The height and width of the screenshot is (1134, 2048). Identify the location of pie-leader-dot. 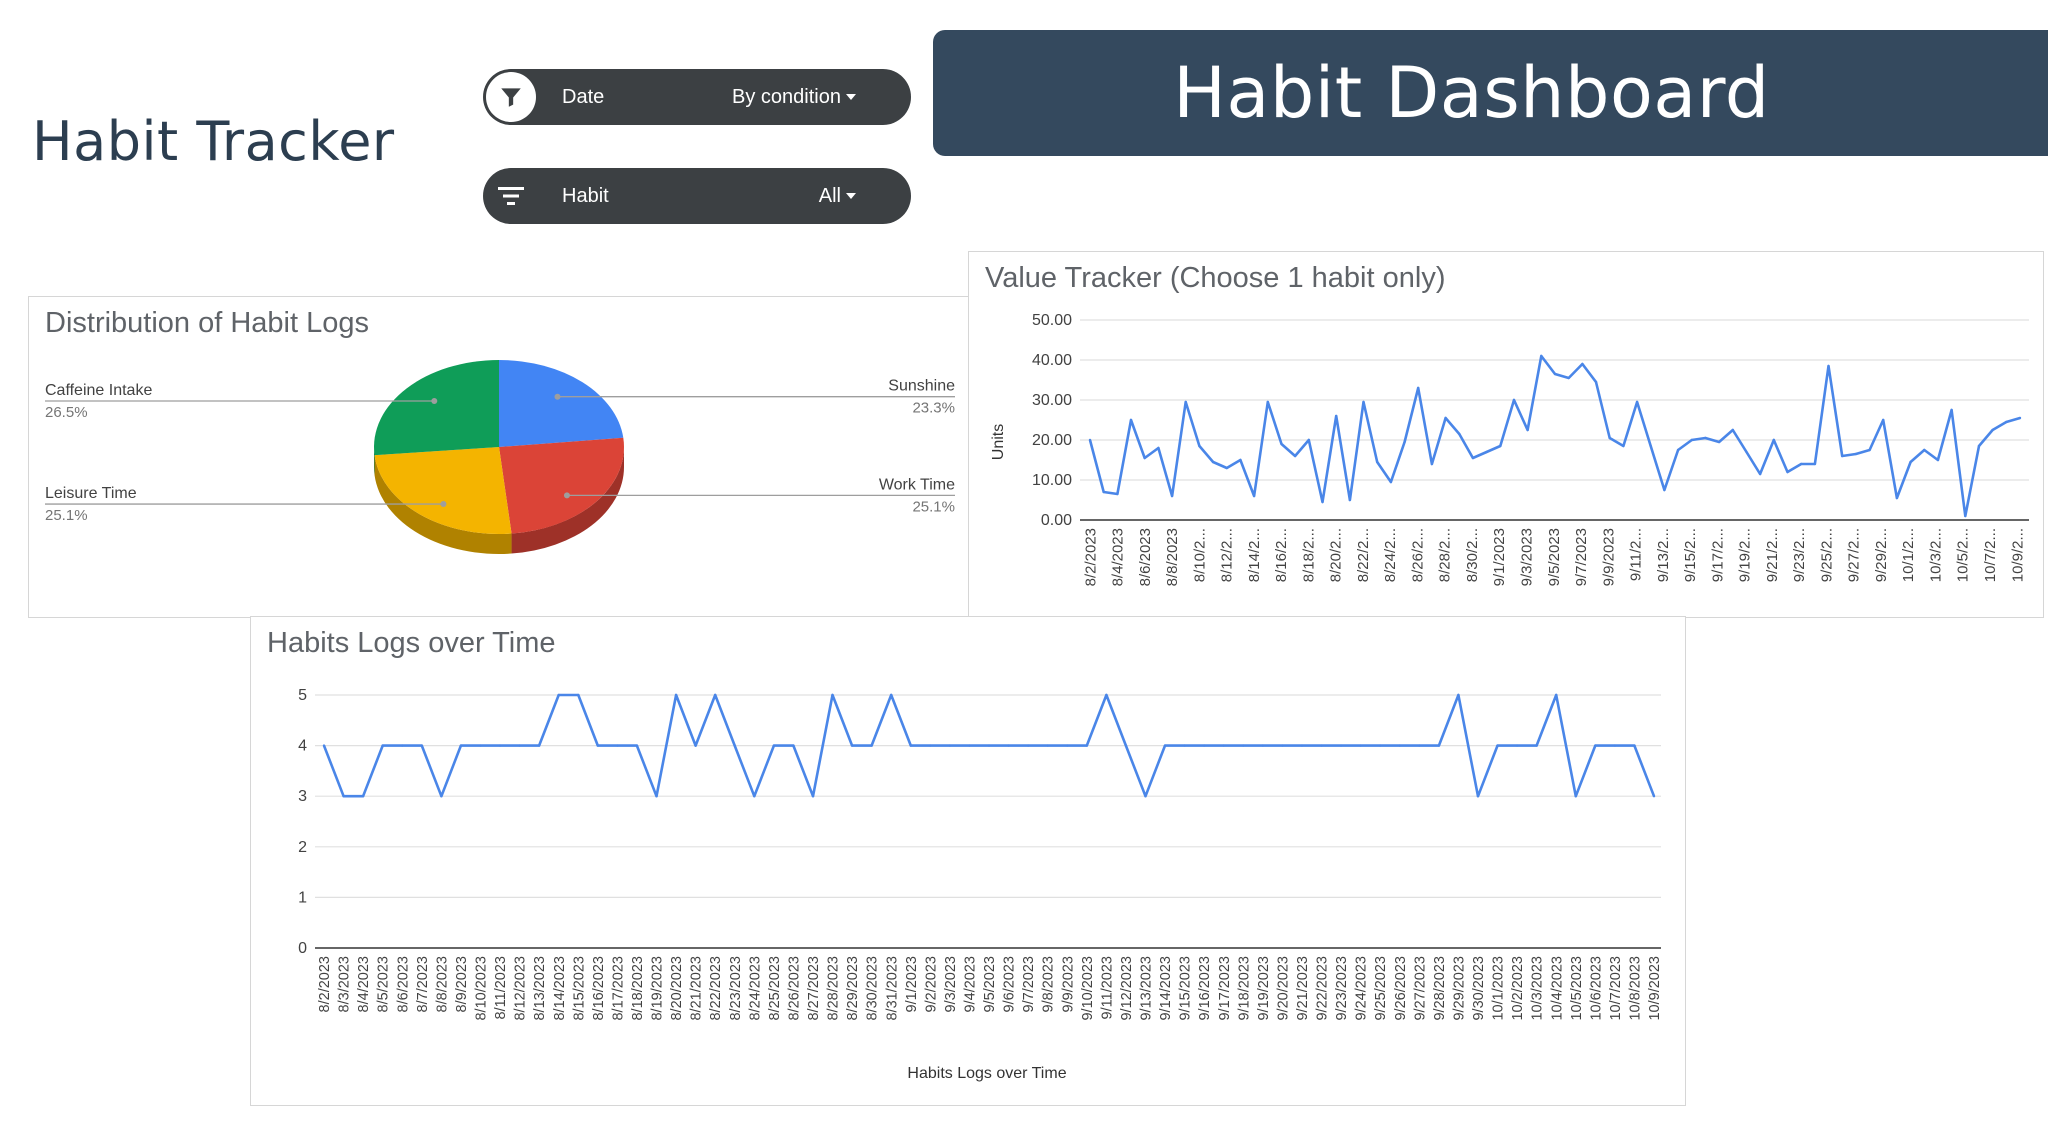
(443, 504).